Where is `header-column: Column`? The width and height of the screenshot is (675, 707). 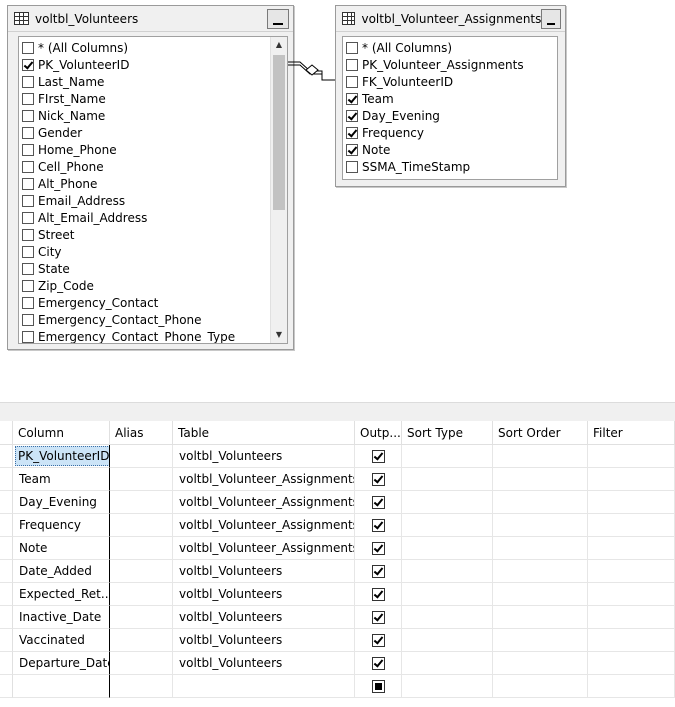
header-column: Column is located at coordinates (61, 432).